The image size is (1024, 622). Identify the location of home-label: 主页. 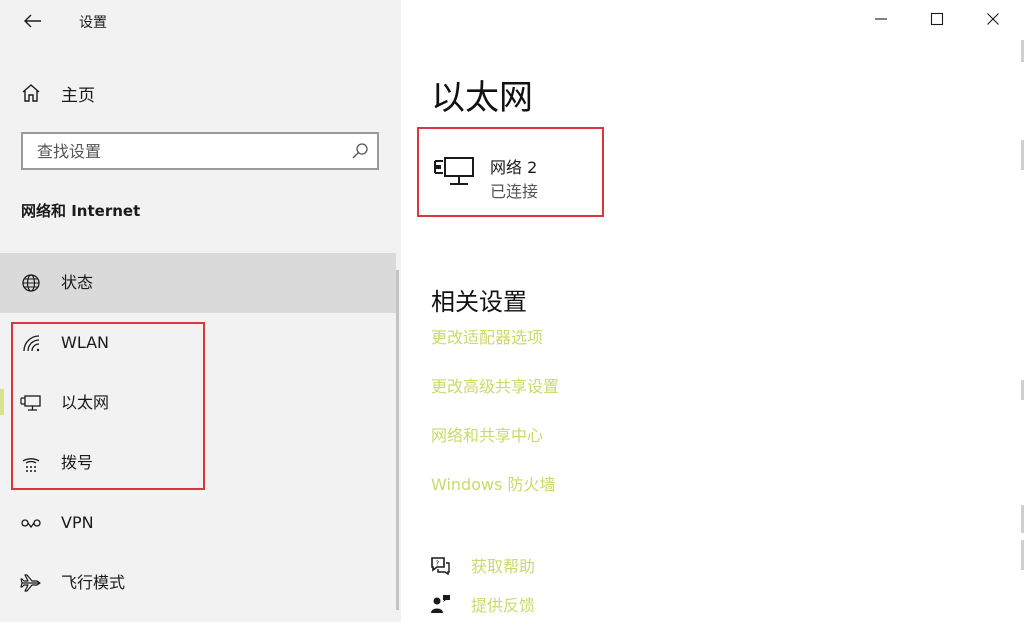
(78, 95).